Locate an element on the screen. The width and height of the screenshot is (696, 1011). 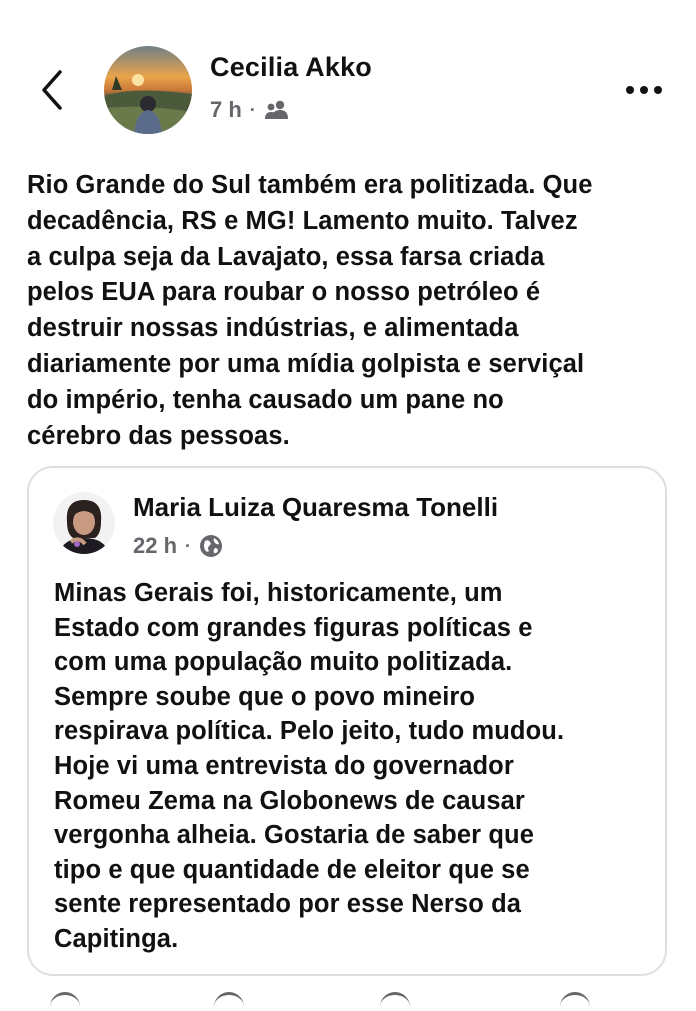
action-bar-partial is located at coordinates (348, 994).